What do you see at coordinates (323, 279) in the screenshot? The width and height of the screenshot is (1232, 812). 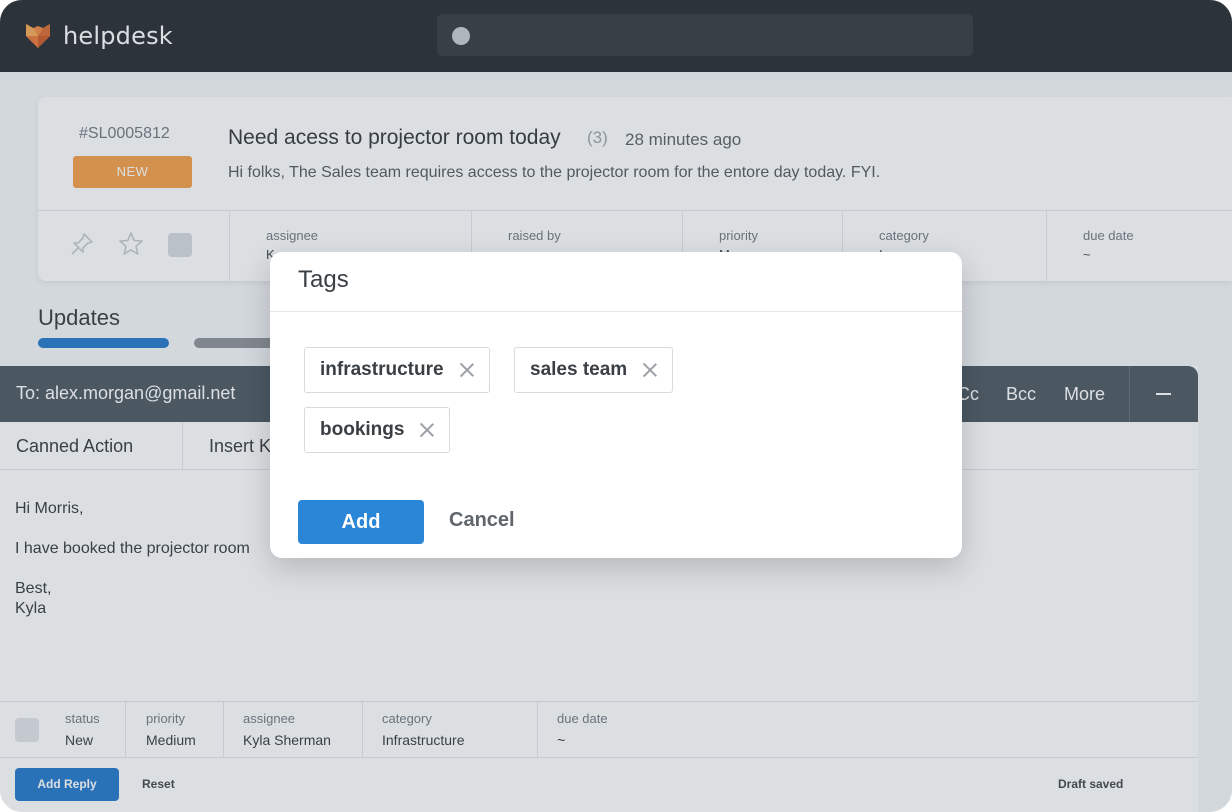 I see `modal-title: Tags` at bounding box center [323, 279].